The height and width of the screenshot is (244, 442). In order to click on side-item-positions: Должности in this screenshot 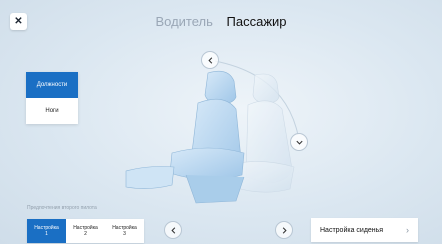, I will do `click(52, 85)`.